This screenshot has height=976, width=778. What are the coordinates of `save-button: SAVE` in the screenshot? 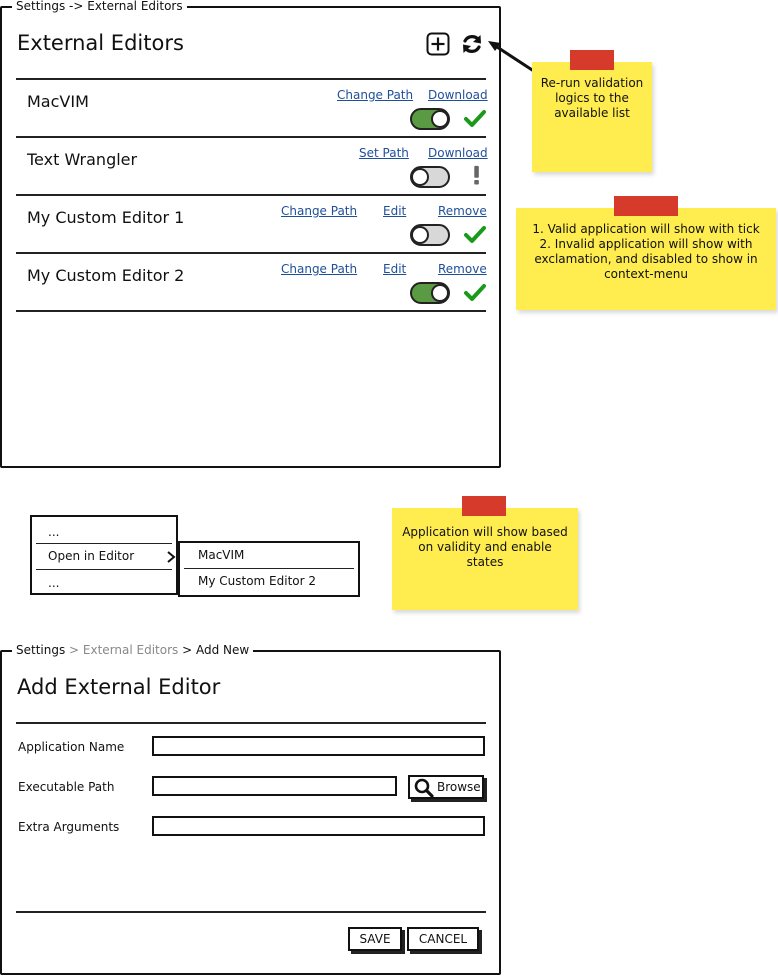 It's located at (375, 939).